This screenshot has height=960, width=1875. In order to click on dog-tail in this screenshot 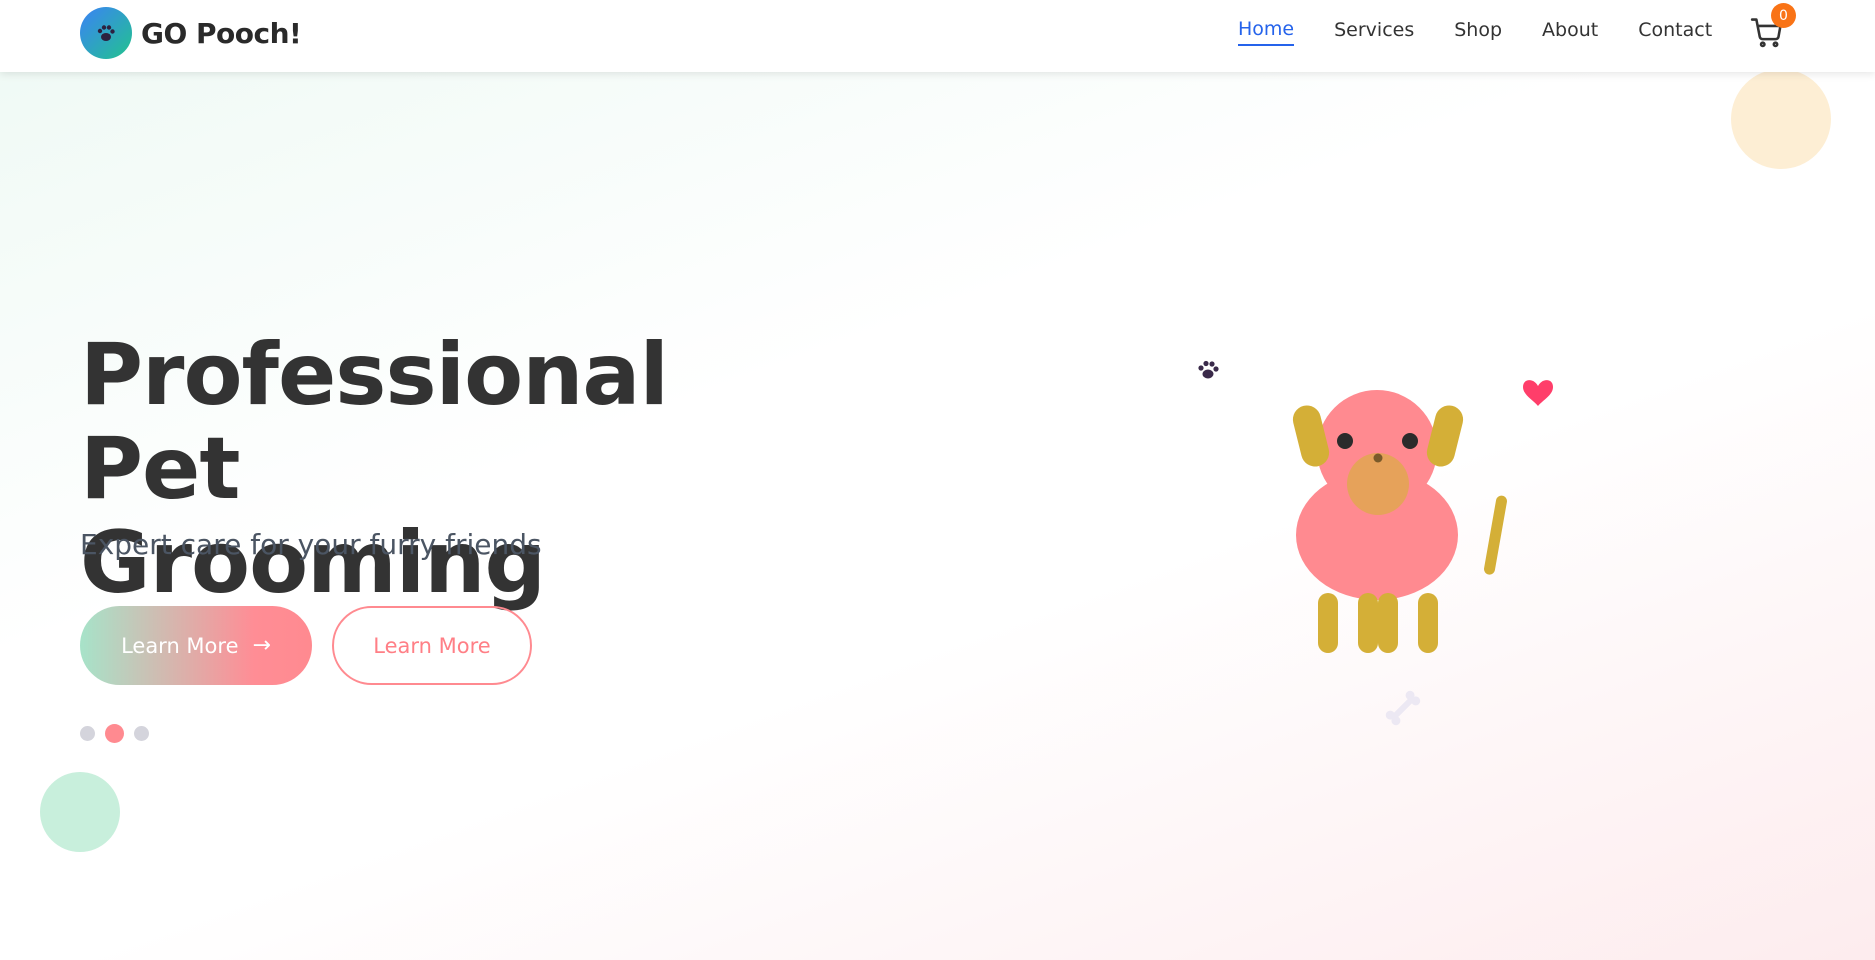, I will do `click(1495, 535)`.